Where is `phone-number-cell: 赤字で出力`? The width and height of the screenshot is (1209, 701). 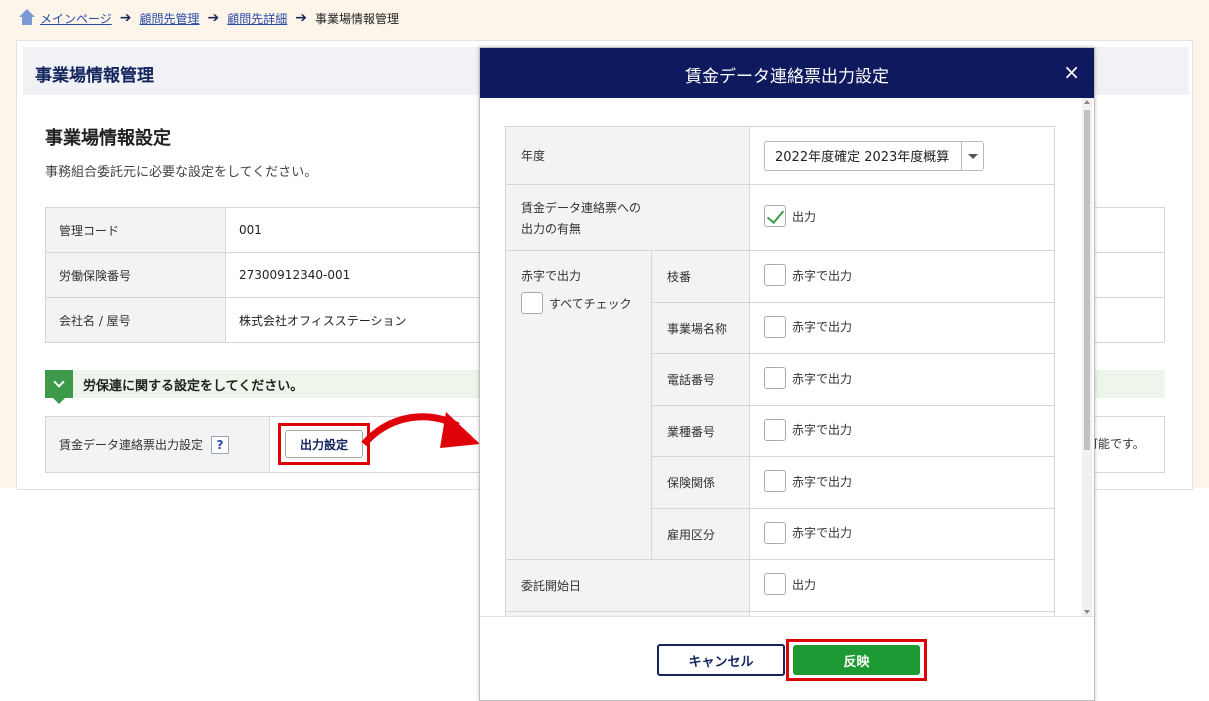
phone-number-cell: 赤字で出力 is located at coordinates (902, 379).